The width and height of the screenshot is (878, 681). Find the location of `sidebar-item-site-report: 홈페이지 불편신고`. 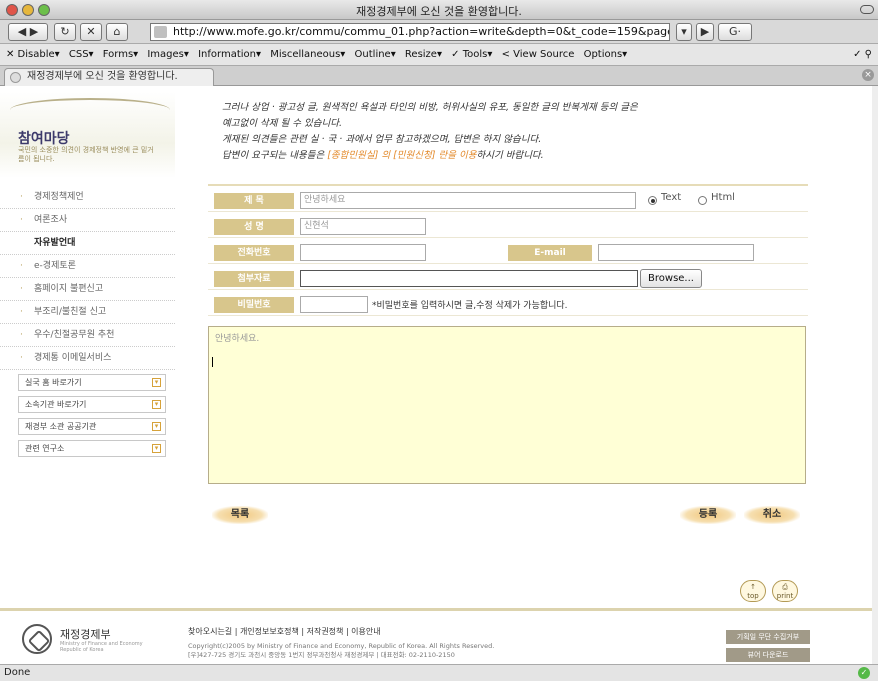

sidebar-item-site-report: 홈페이지 불편신고 is located at coordinates (87, 289).